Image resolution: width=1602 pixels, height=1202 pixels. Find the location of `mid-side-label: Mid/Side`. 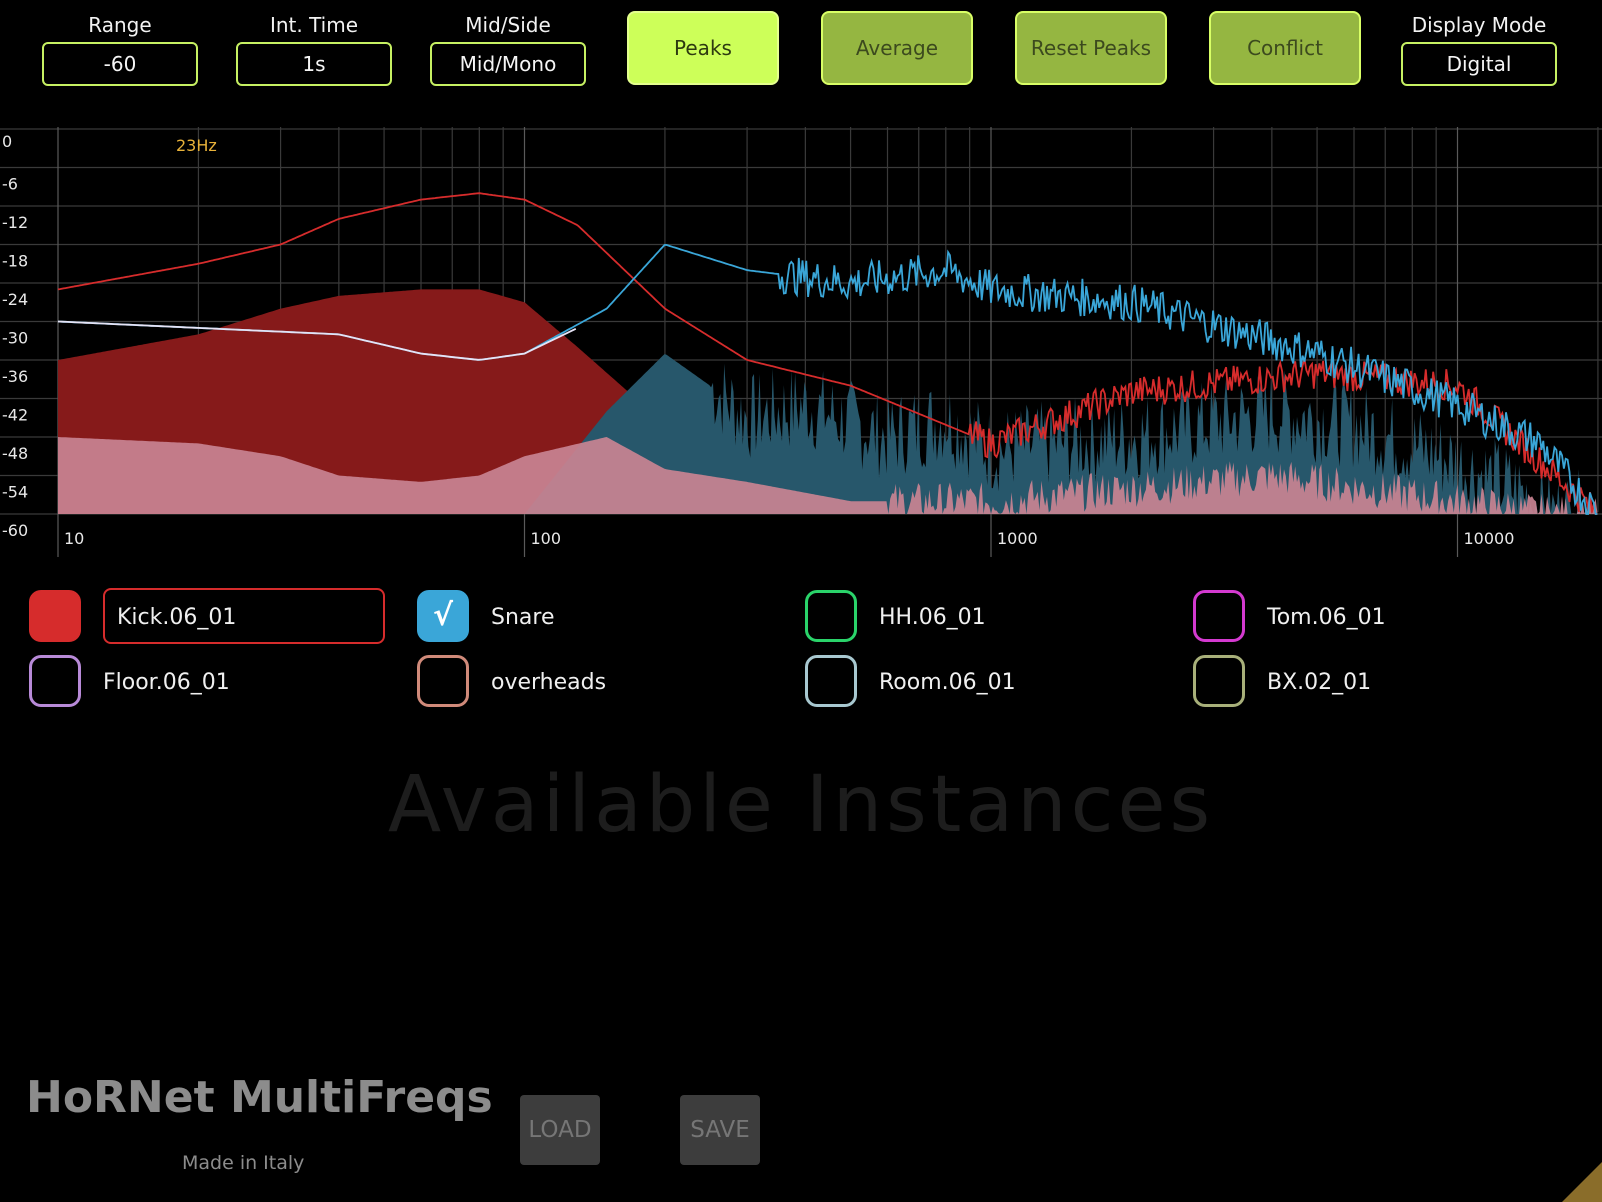

mid-side-label: Mid/Side is located at coordinates (508, 25).